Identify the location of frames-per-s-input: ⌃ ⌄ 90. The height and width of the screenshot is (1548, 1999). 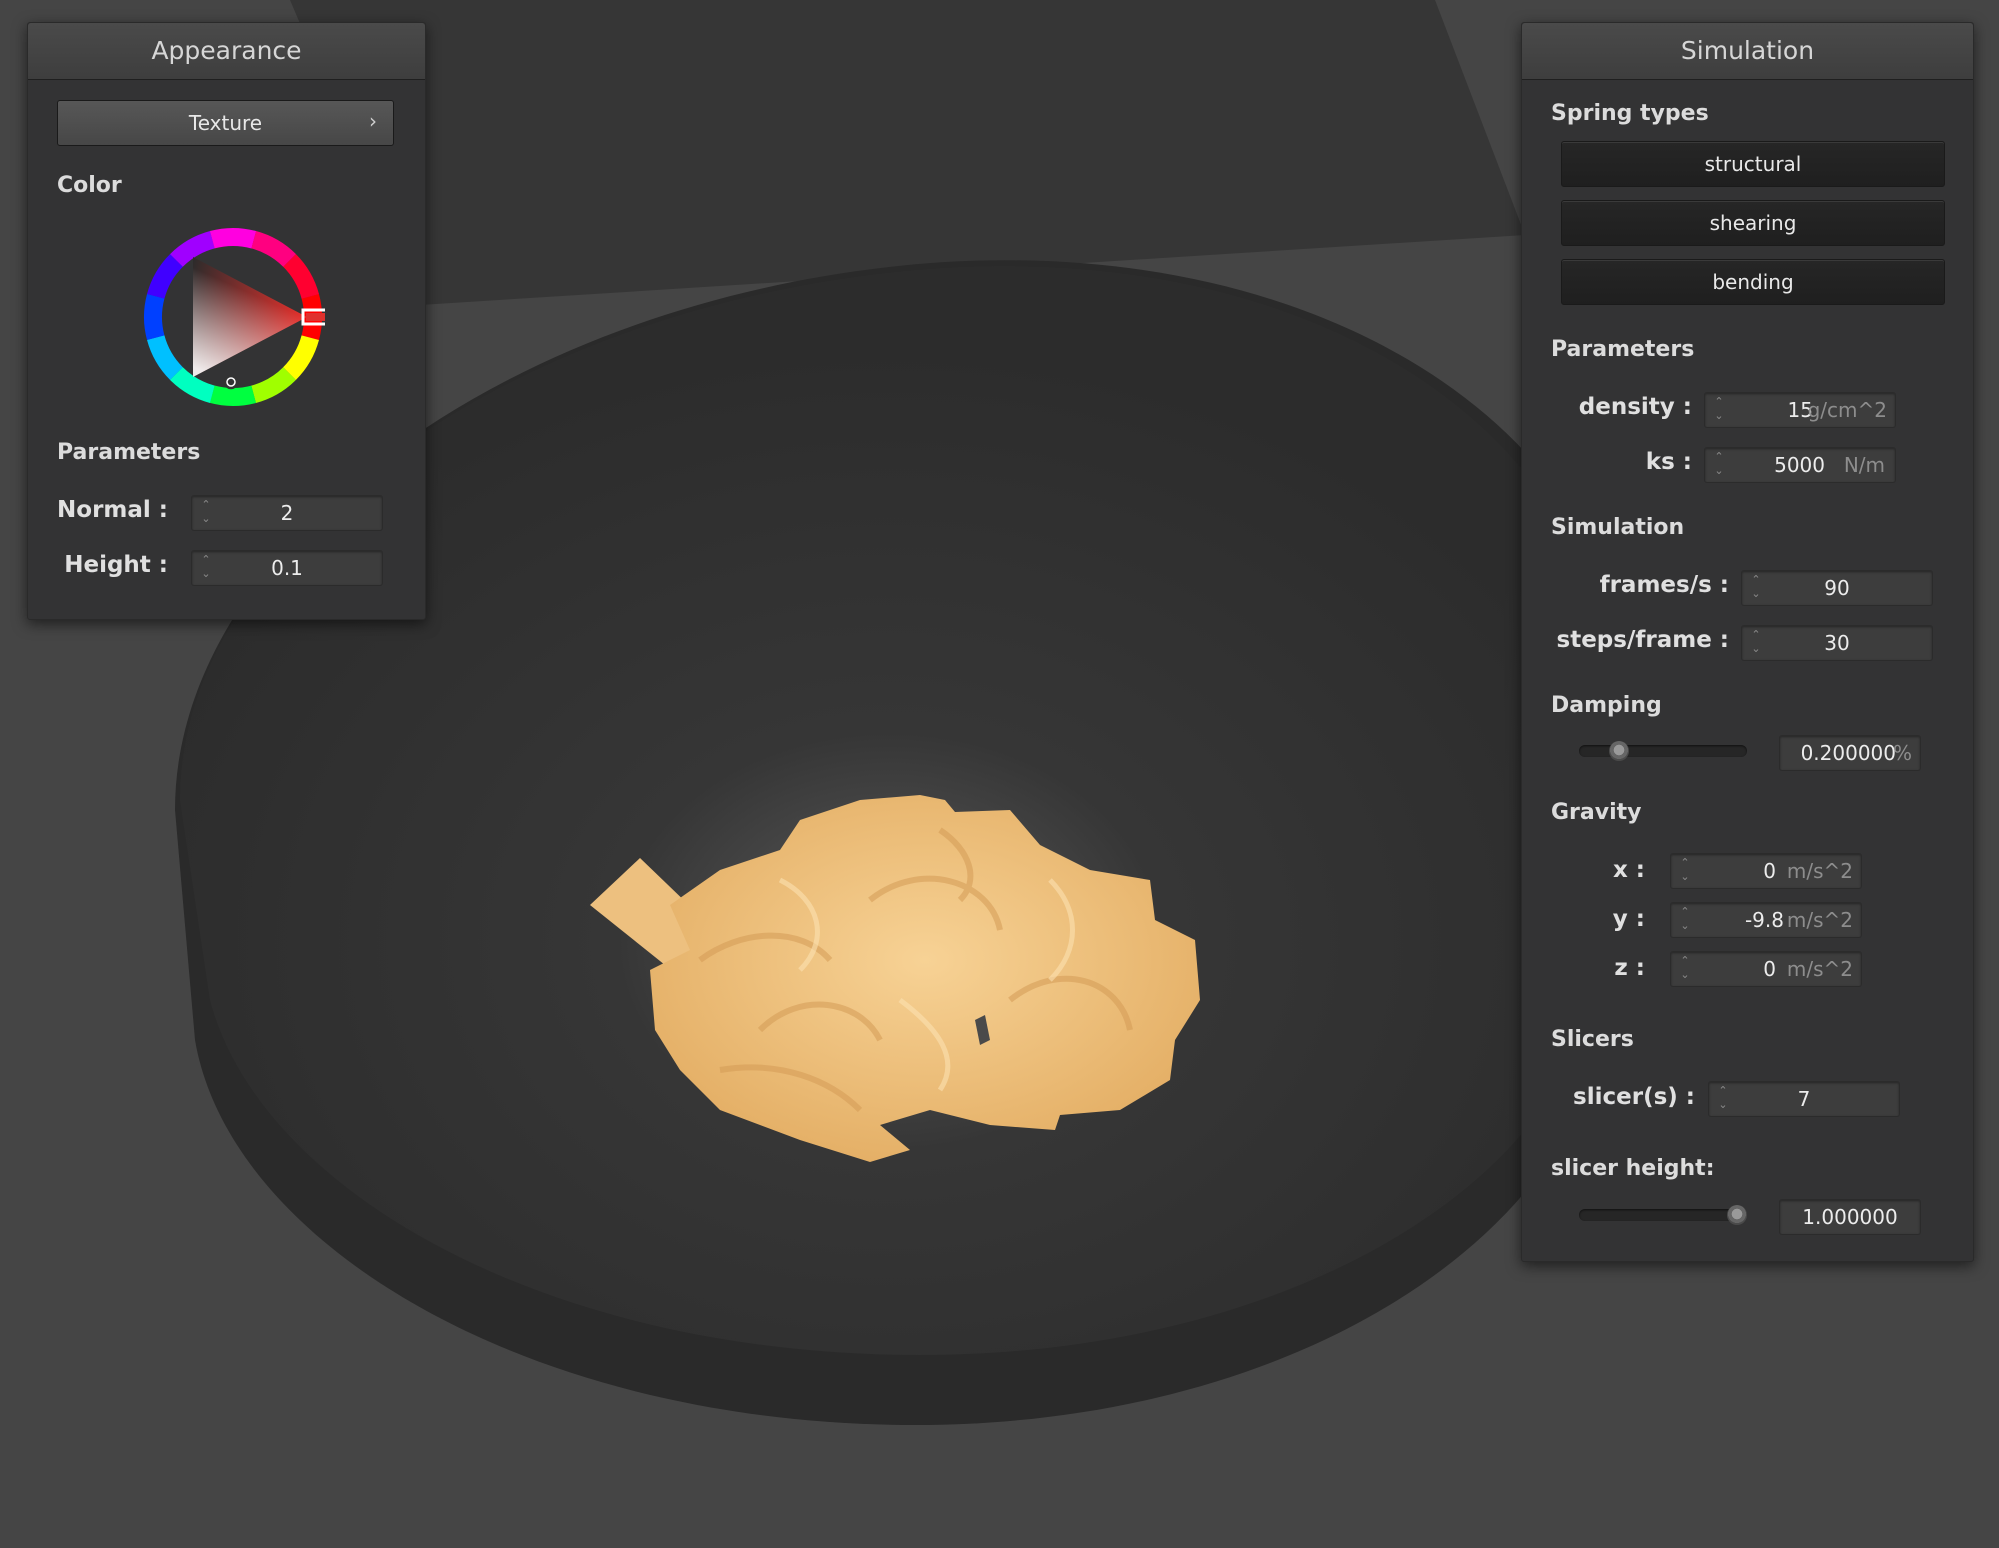
(1837, 588).